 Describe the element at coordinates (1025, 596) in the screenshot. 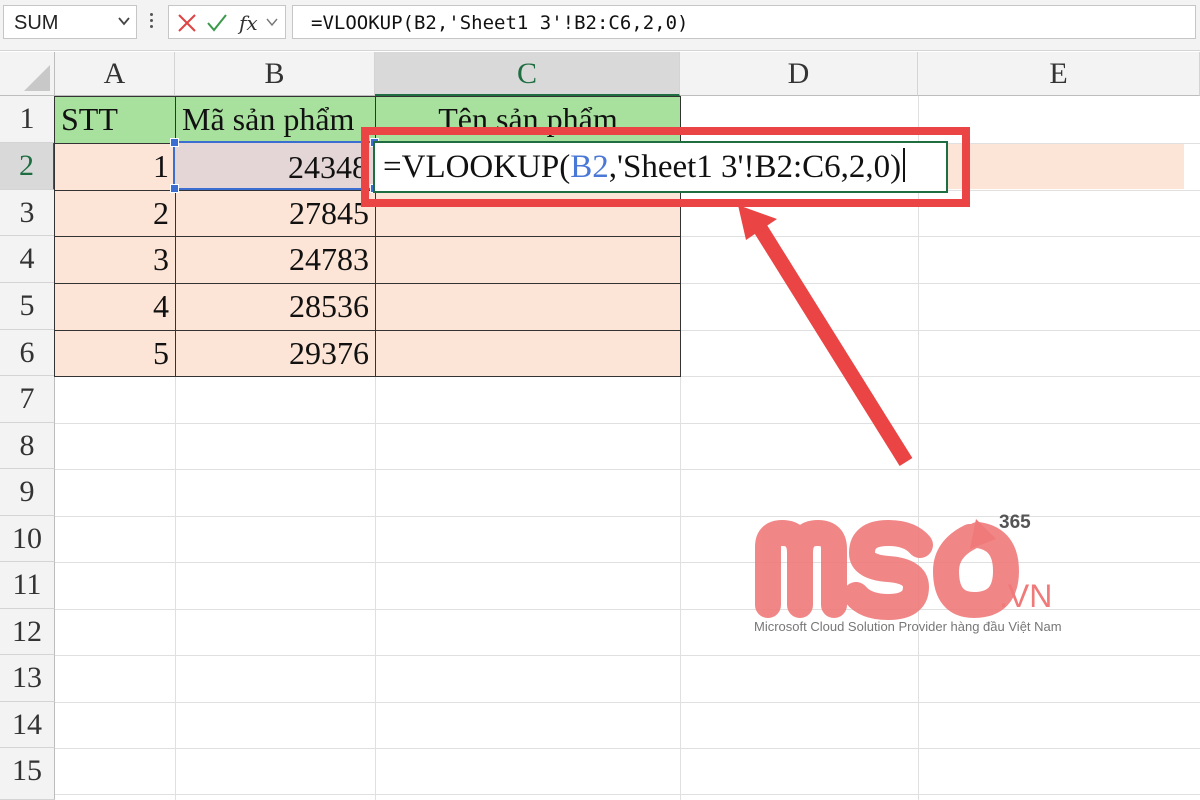

I see `logo-domain: .VN` at that location.